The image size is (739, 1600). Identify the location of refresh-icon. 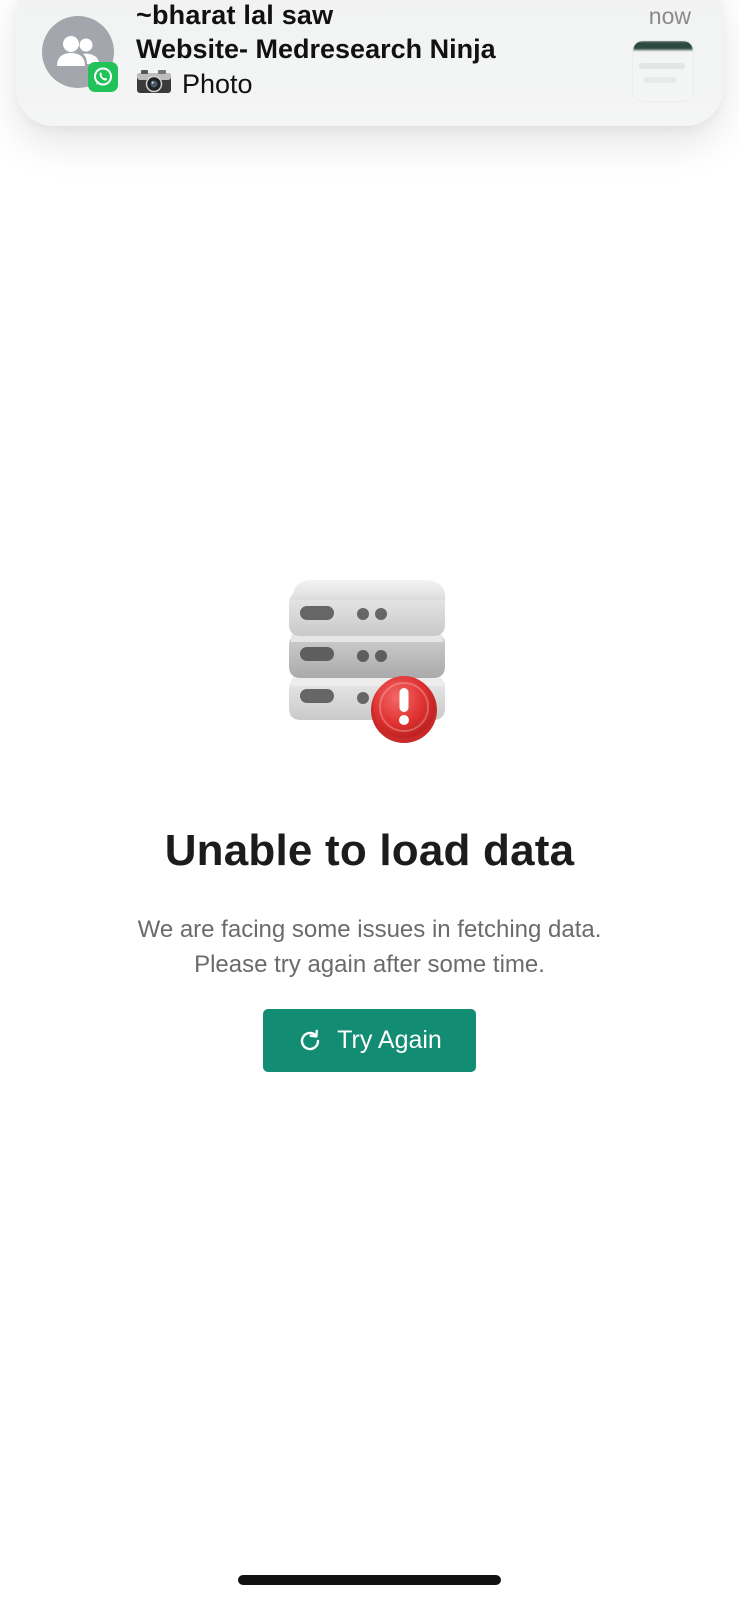
(310, 1039).